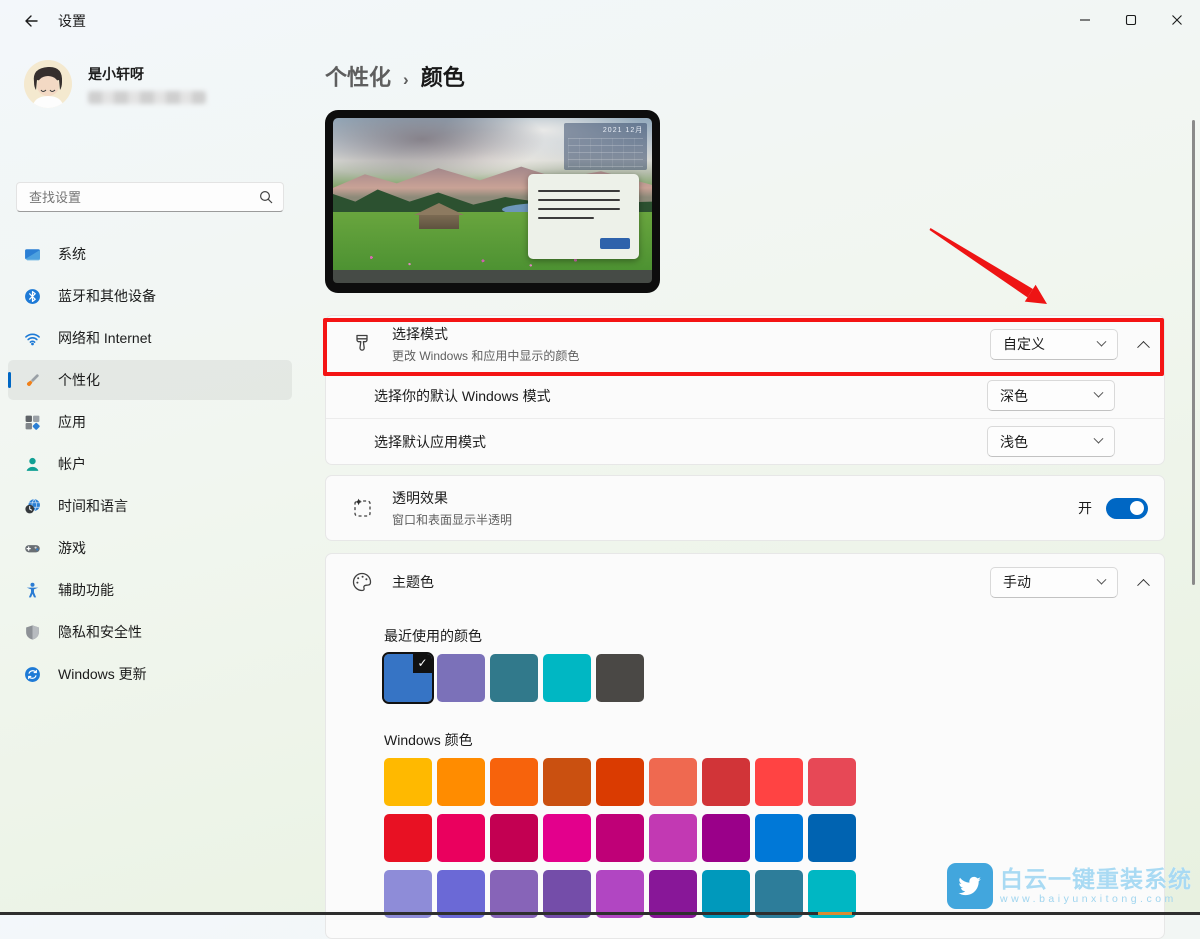 The width and height of the screenshot is (1200, 939). What do you see at coordinates (150, 464) in the screenshot?
I see `sidebar-item-accounts: 帐户` at bounding box center [150, 464].